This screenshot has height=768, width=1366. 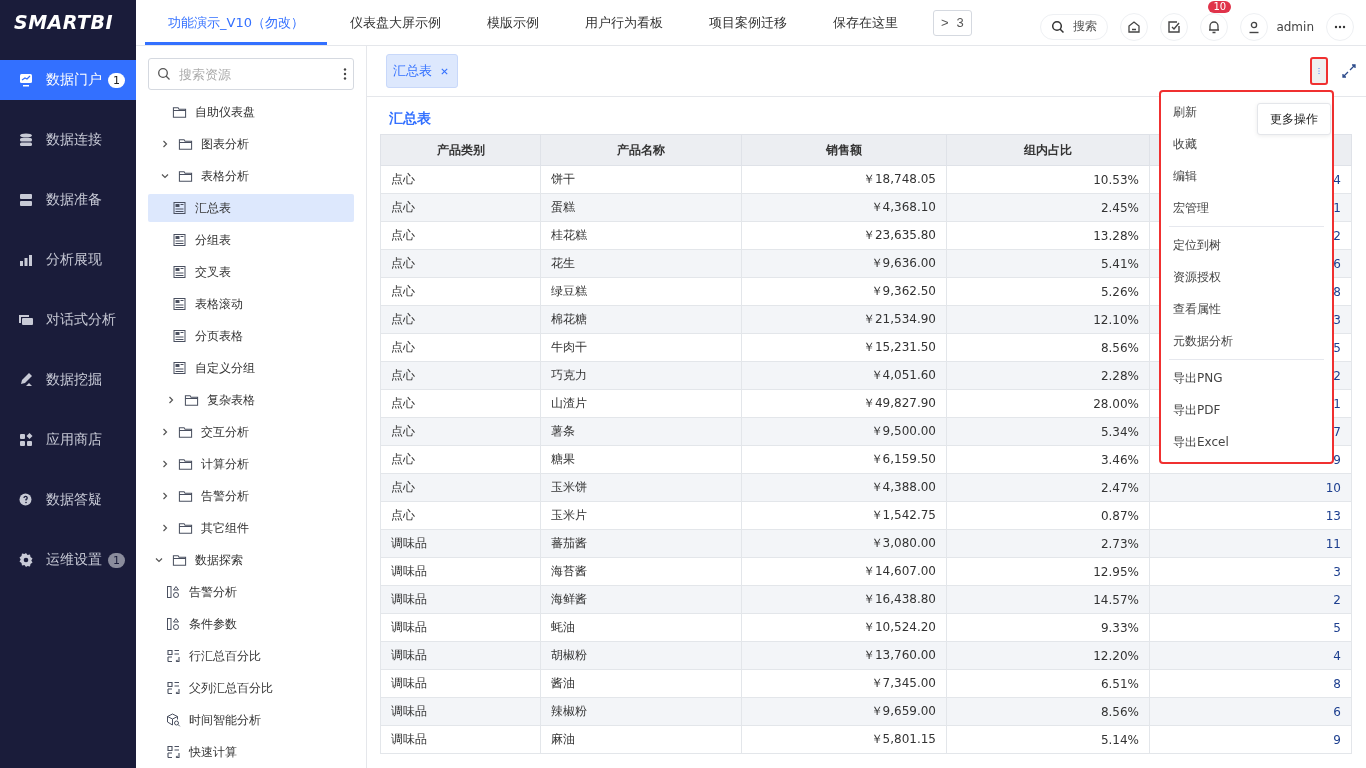 I want to click on count-badge: 1, so click(x=116, y=560).